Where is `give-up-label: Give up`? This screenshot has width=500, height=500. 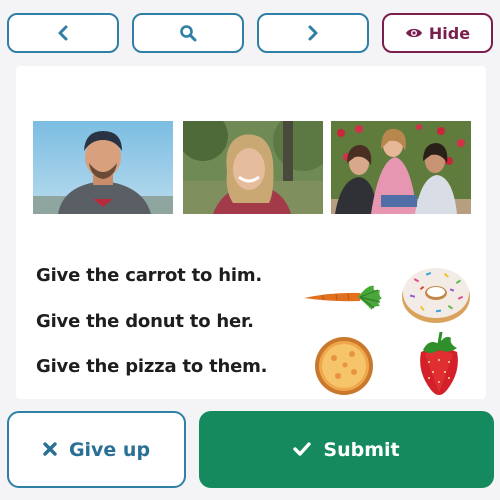
give-up-label: Give up is located at coordinates (109, 449).